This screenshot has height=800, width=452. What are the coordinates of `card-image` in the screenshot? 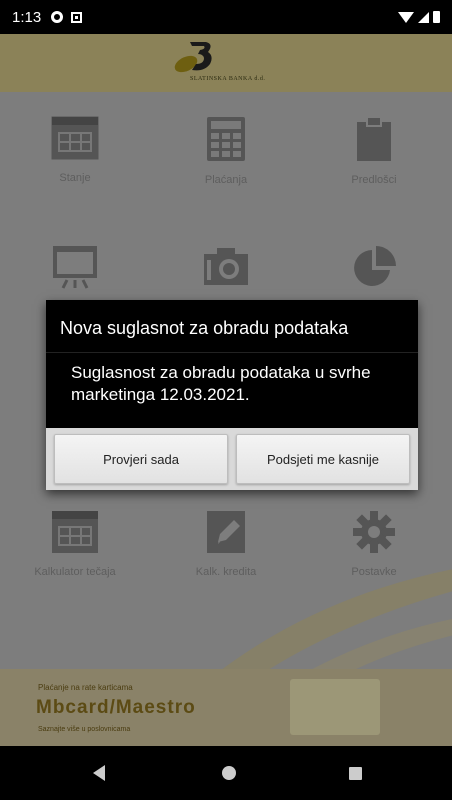 It's located at (335, 707).